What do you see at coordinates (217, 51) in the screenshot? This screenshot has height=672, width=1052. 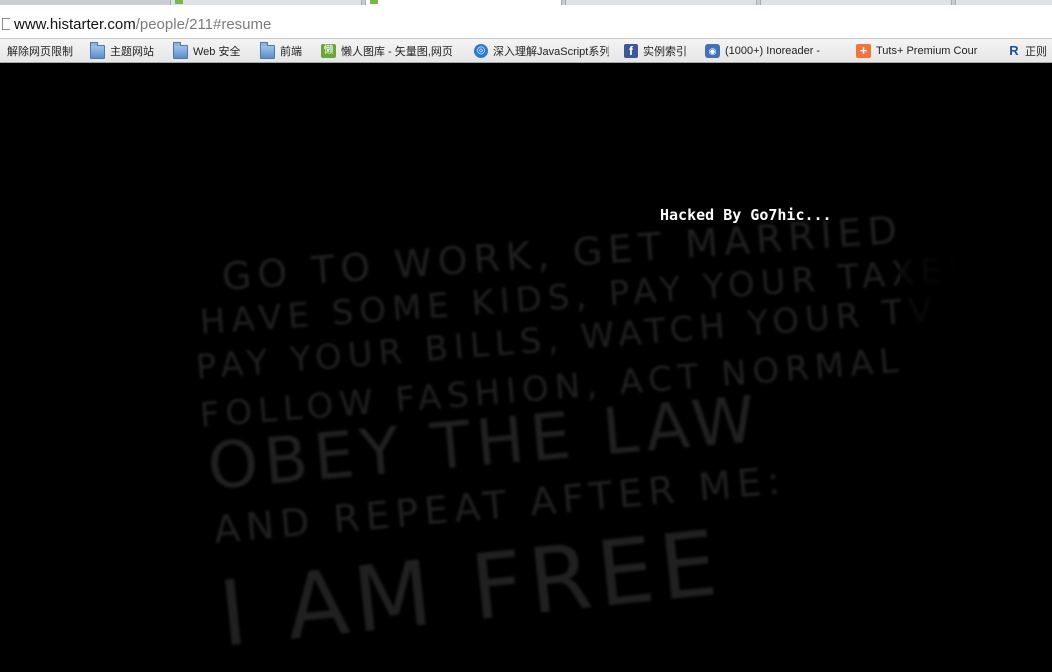 I see `bookmark-label: Web 安全` at bounding box center [217, 51].